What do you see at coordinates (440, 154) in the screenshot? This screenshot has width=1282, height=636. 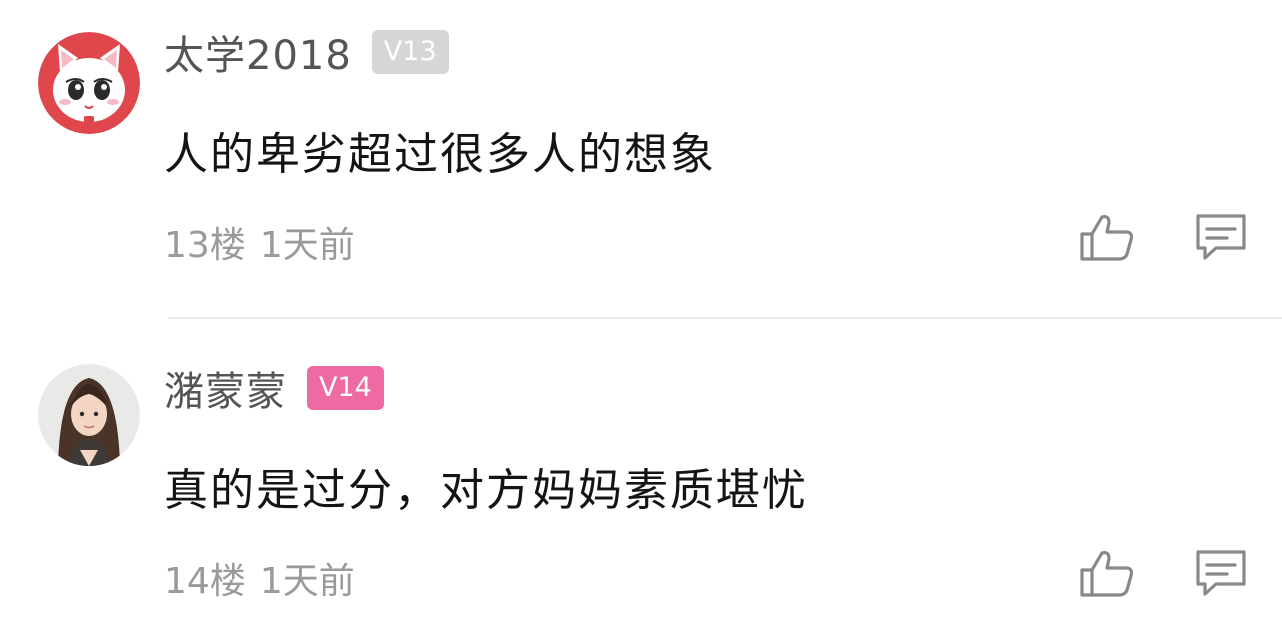 I see `comment-text: 人的卑劣超过很多人的想象` at bounding box center [440, 154].